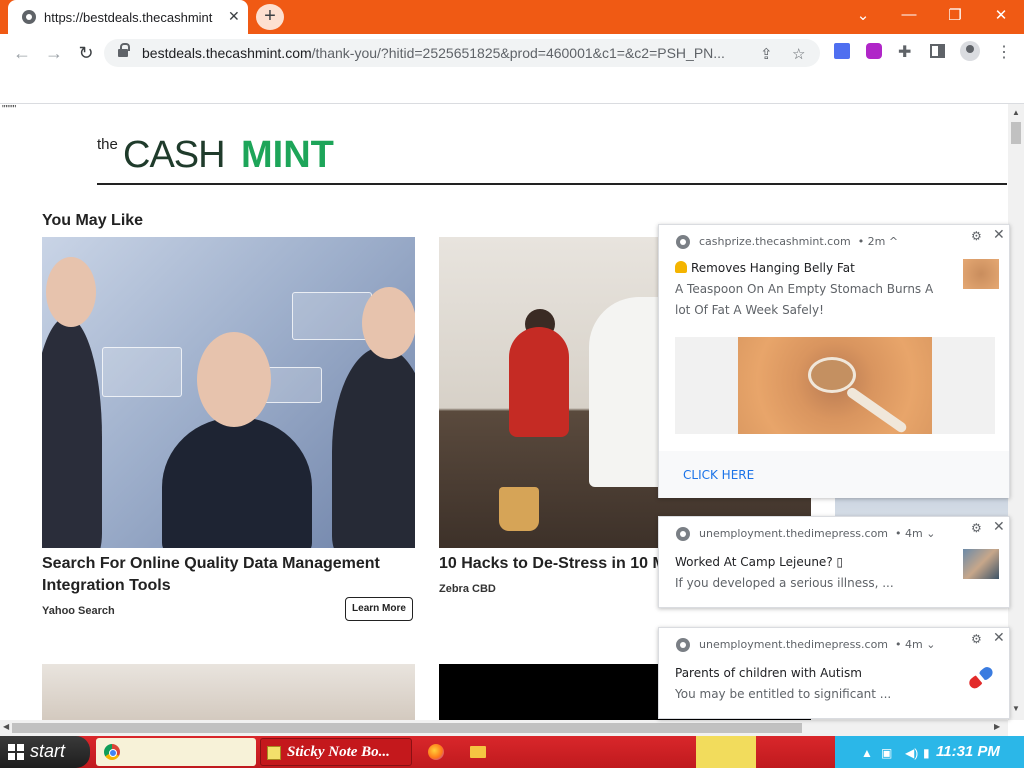 The height and width of the screenshot is (768, 1024). I want to click on forward-icon: →, so click(54, 53).